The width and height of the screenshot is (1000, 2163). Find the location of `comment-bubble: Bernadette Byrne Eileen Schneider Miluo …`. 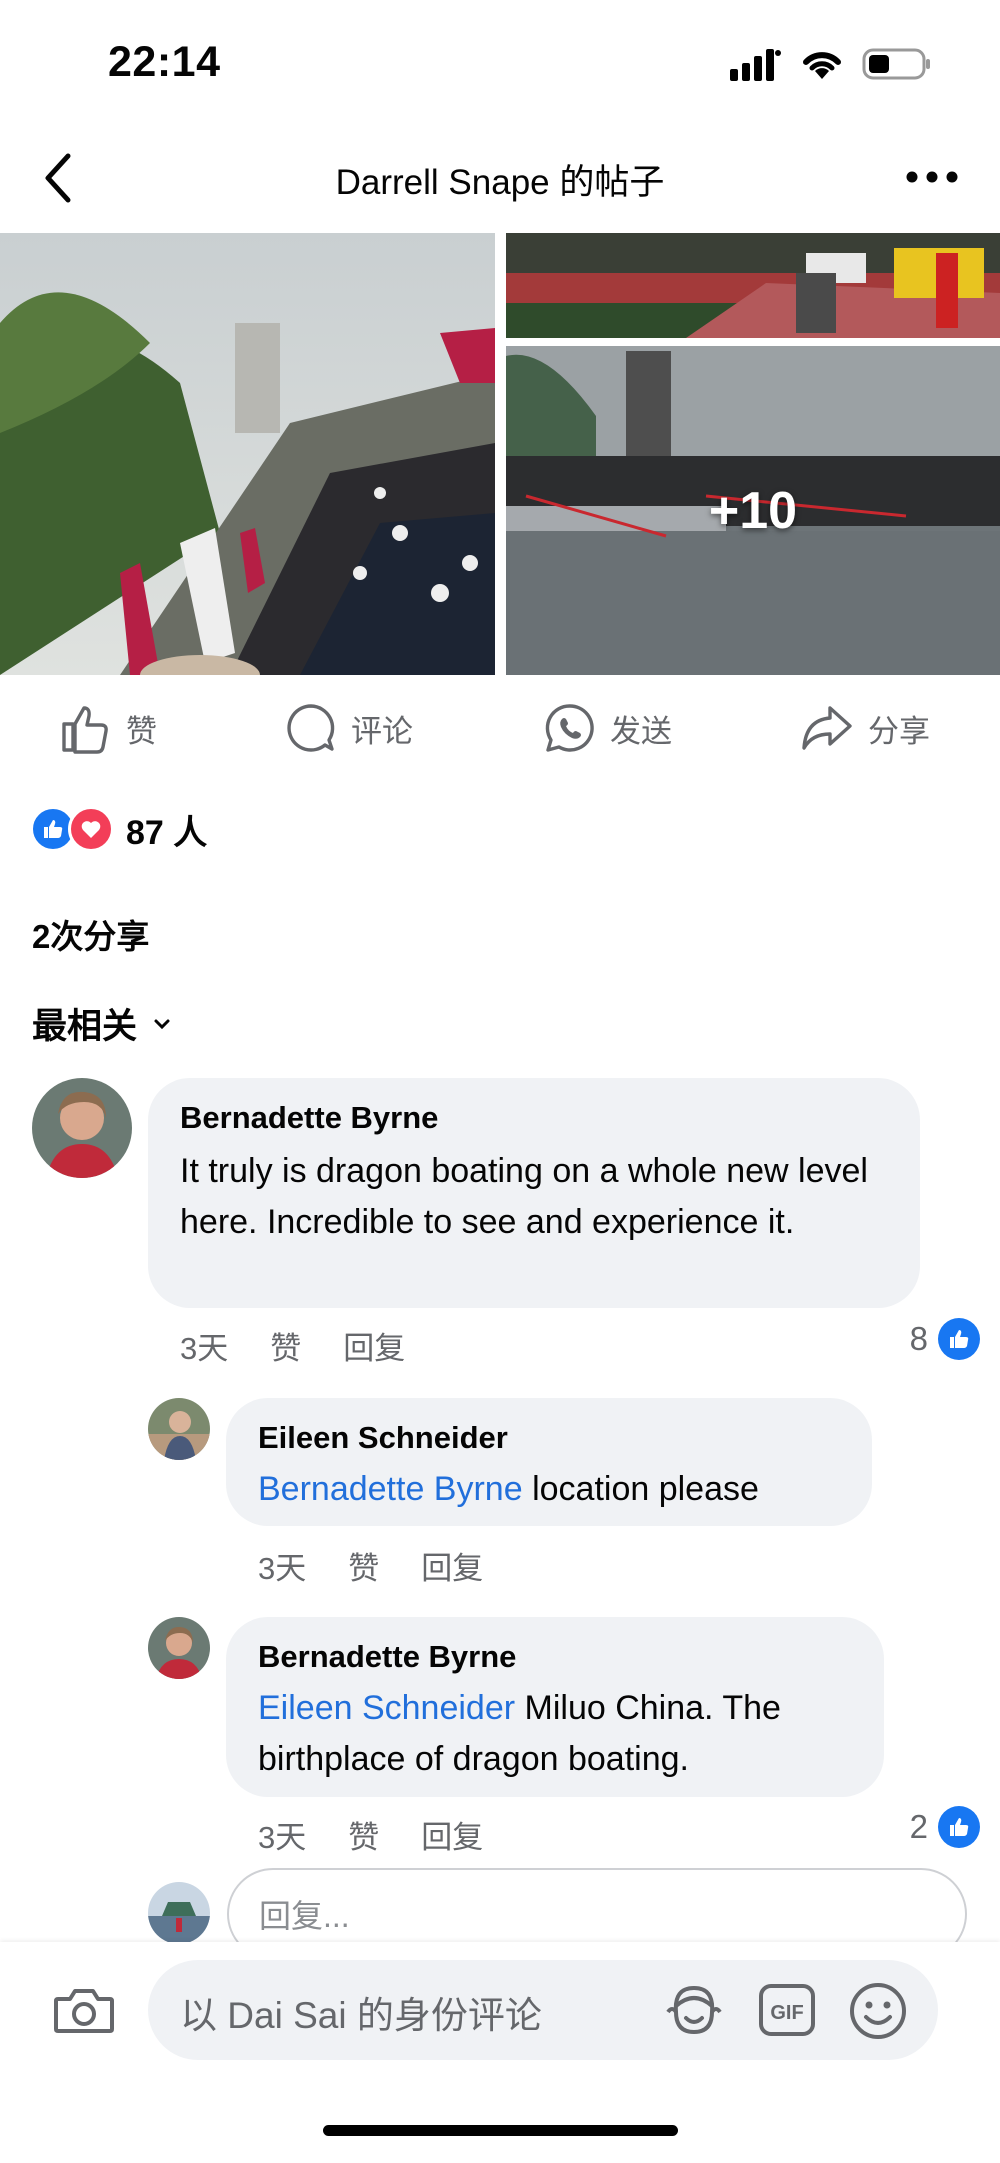

comment-bubble: Bernadette Byrne Eileen Schneider Miluo … is located at coordinates (555, 1707).